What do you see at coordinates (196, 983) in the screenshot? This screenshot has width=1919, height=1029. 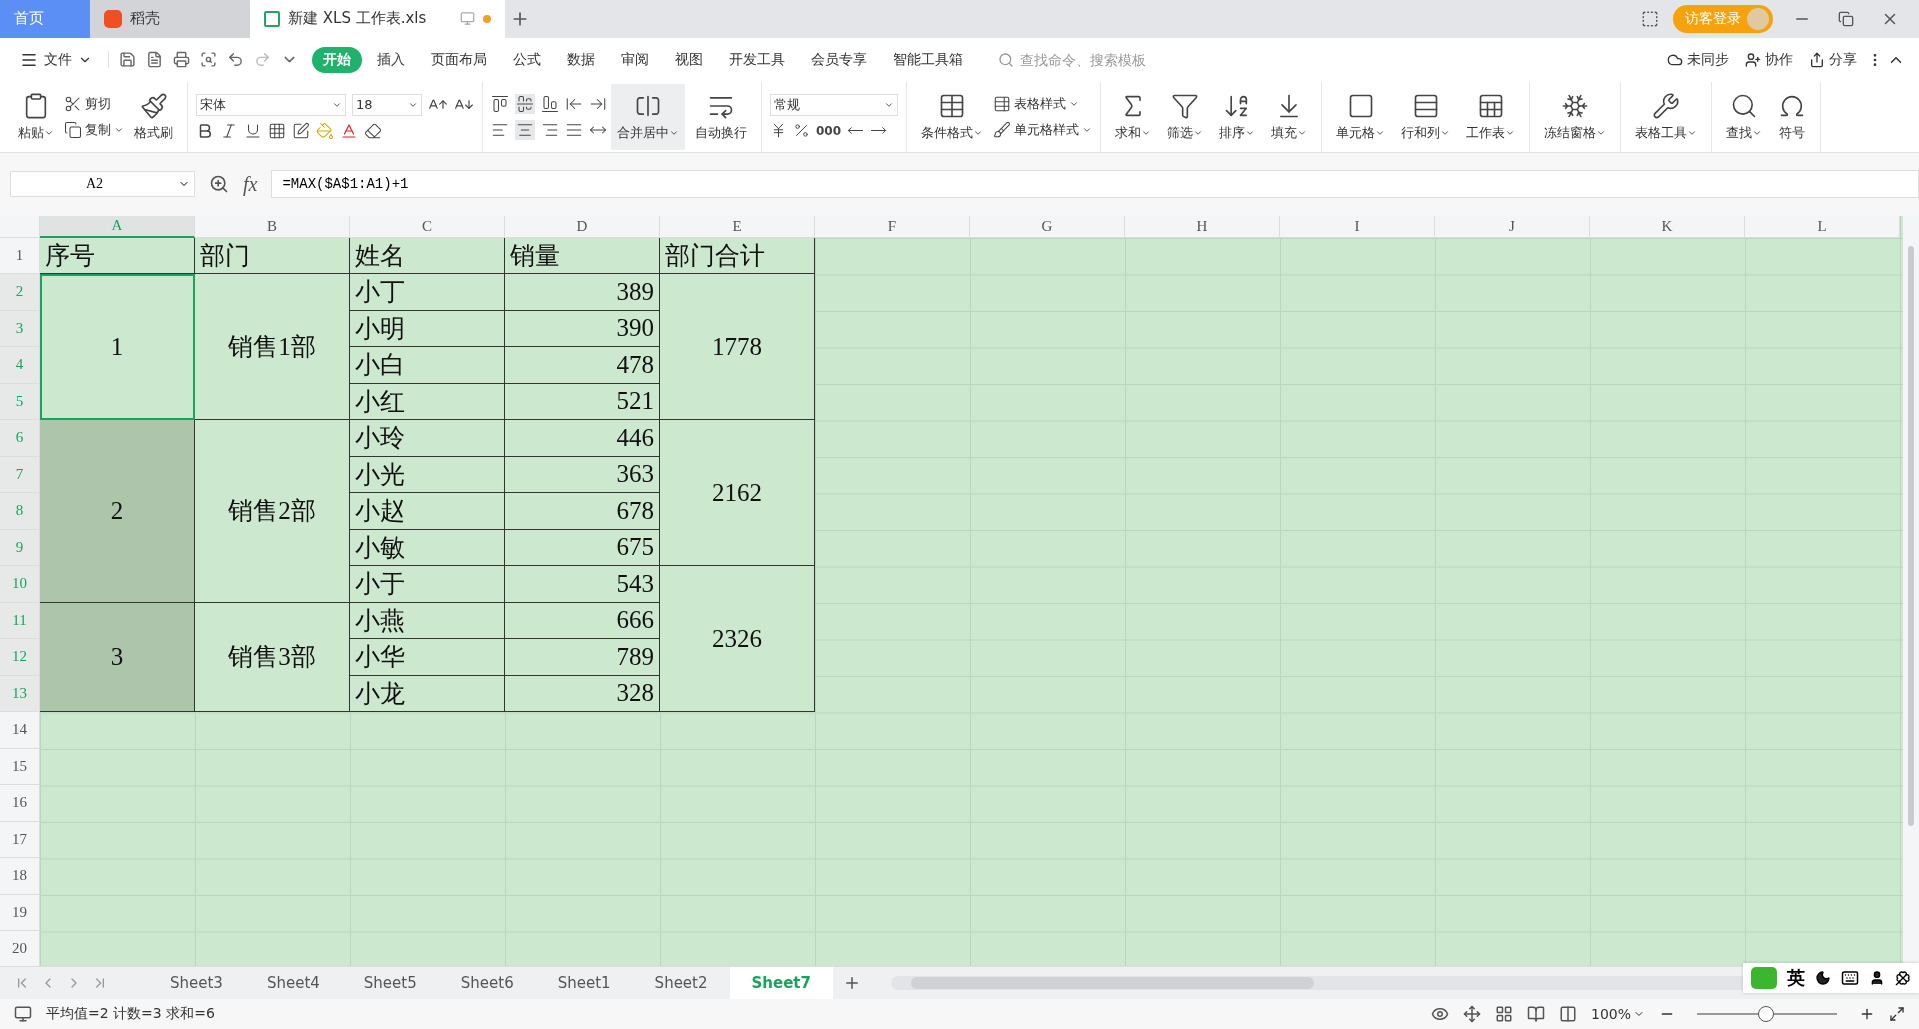 I see `sheet-tab: Sheet3` at bounding box center [196, 983].